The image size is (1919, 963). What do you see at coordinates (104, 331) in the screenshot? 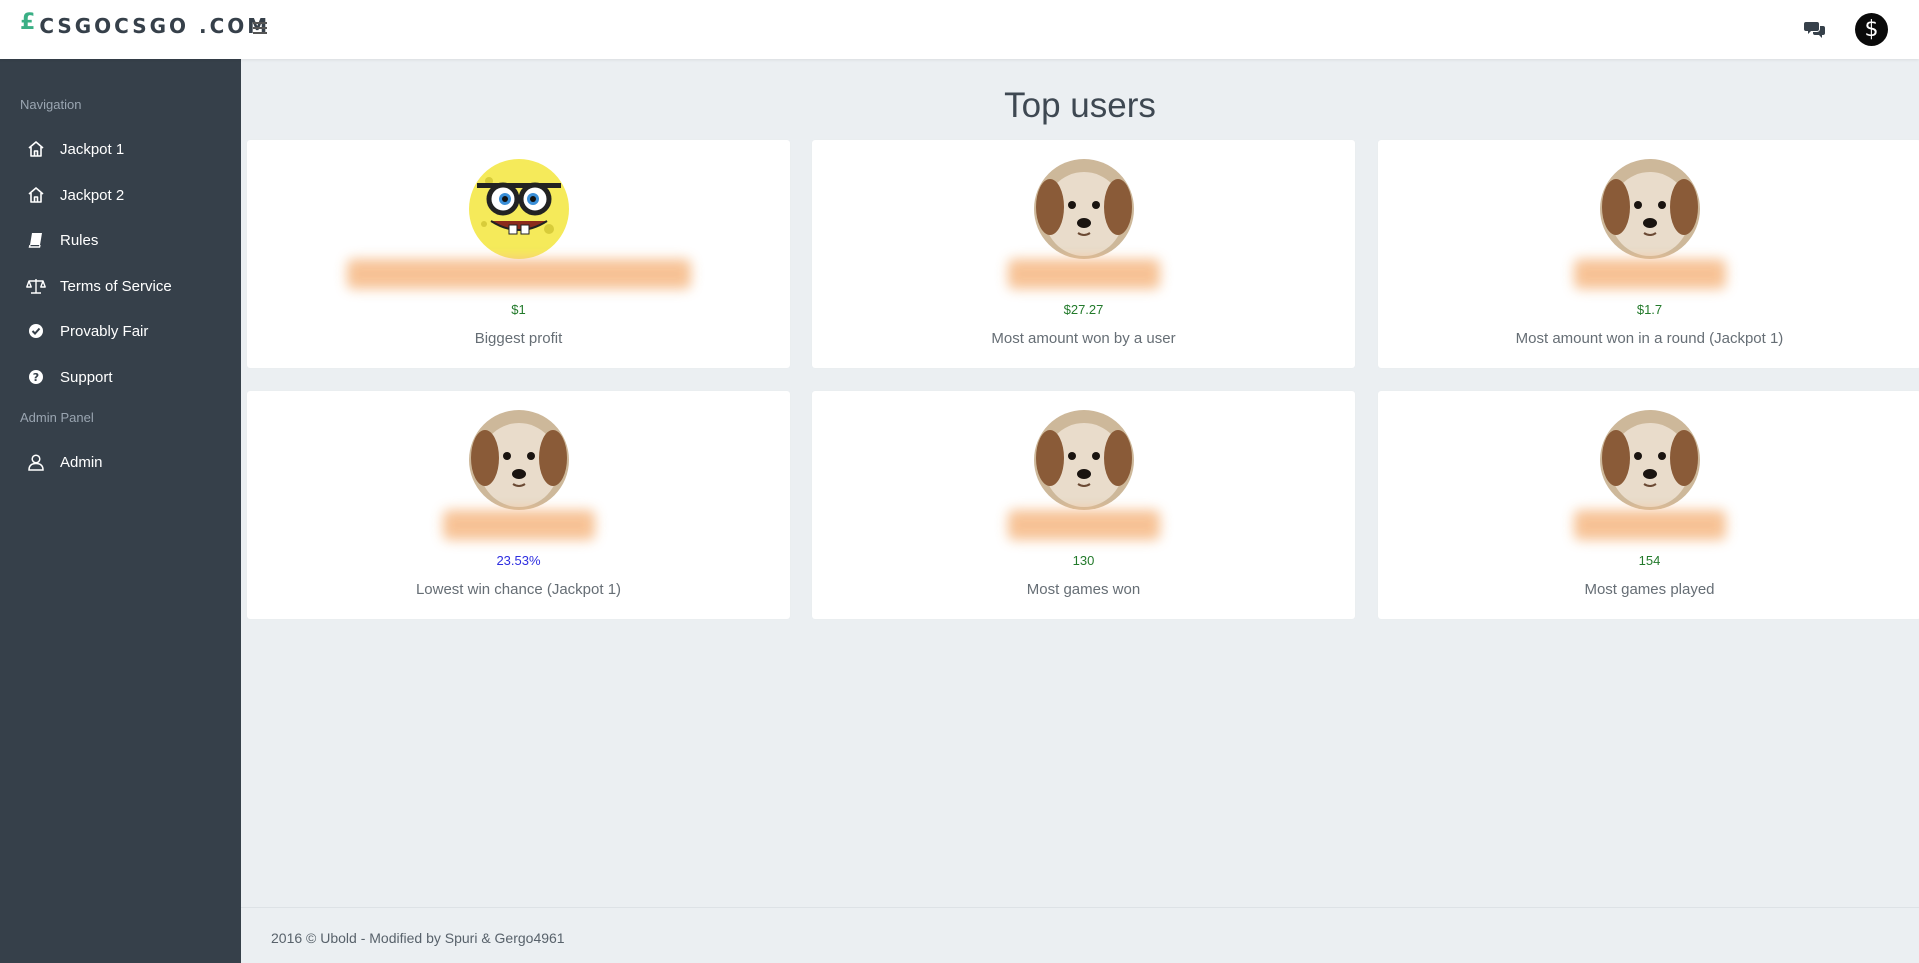
I see `sidebar-item-label: Provably Fair` at bounding box center [104, 331].